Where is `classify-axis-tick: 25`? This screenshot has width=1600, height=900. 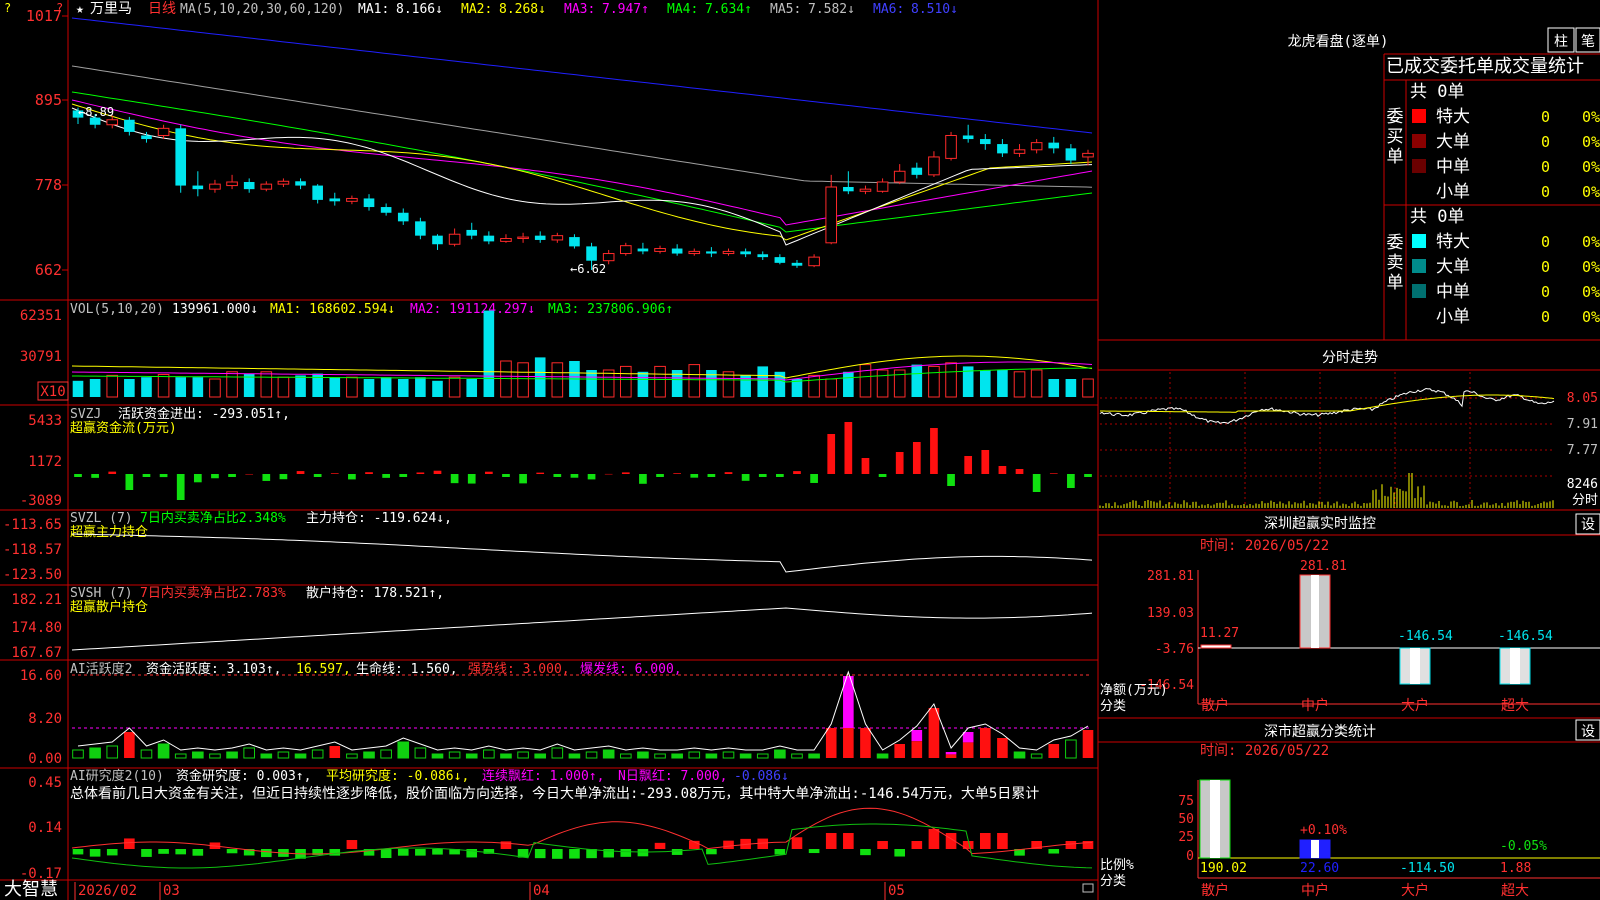
classify-axis-tick: 25 is located at coordinates (1186, 837).